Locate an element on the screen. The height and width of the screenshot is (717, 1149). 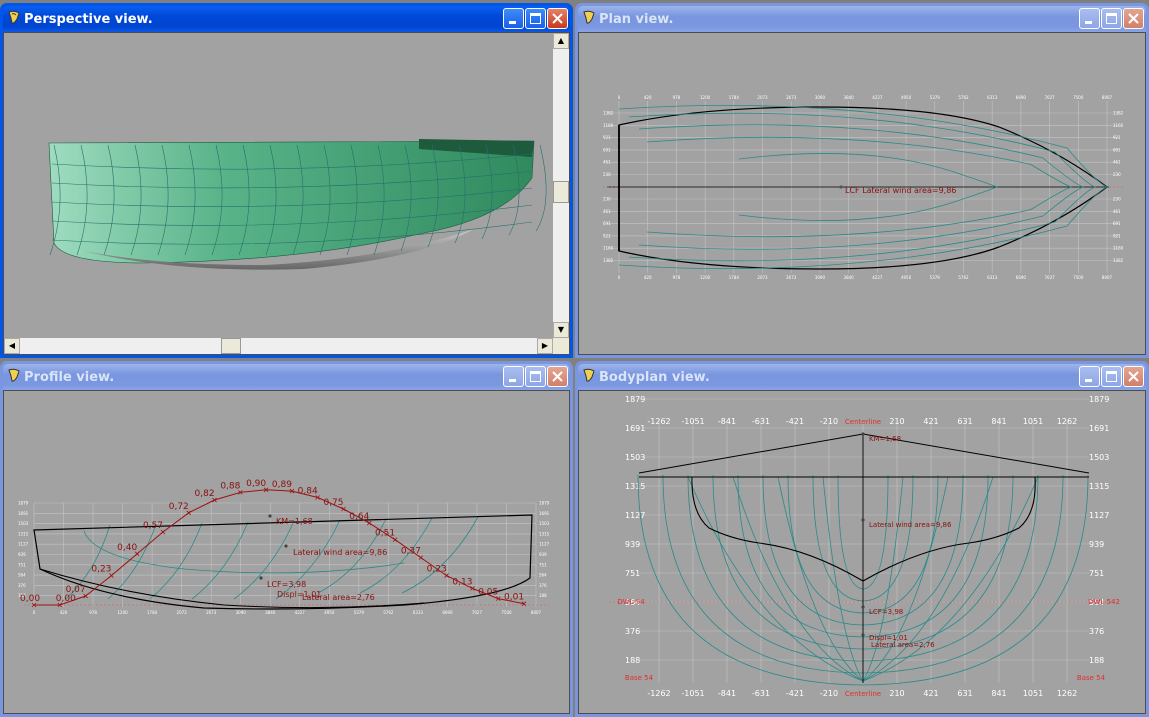
scroll-right-button: ▶ is located at coordinates (545, 346).